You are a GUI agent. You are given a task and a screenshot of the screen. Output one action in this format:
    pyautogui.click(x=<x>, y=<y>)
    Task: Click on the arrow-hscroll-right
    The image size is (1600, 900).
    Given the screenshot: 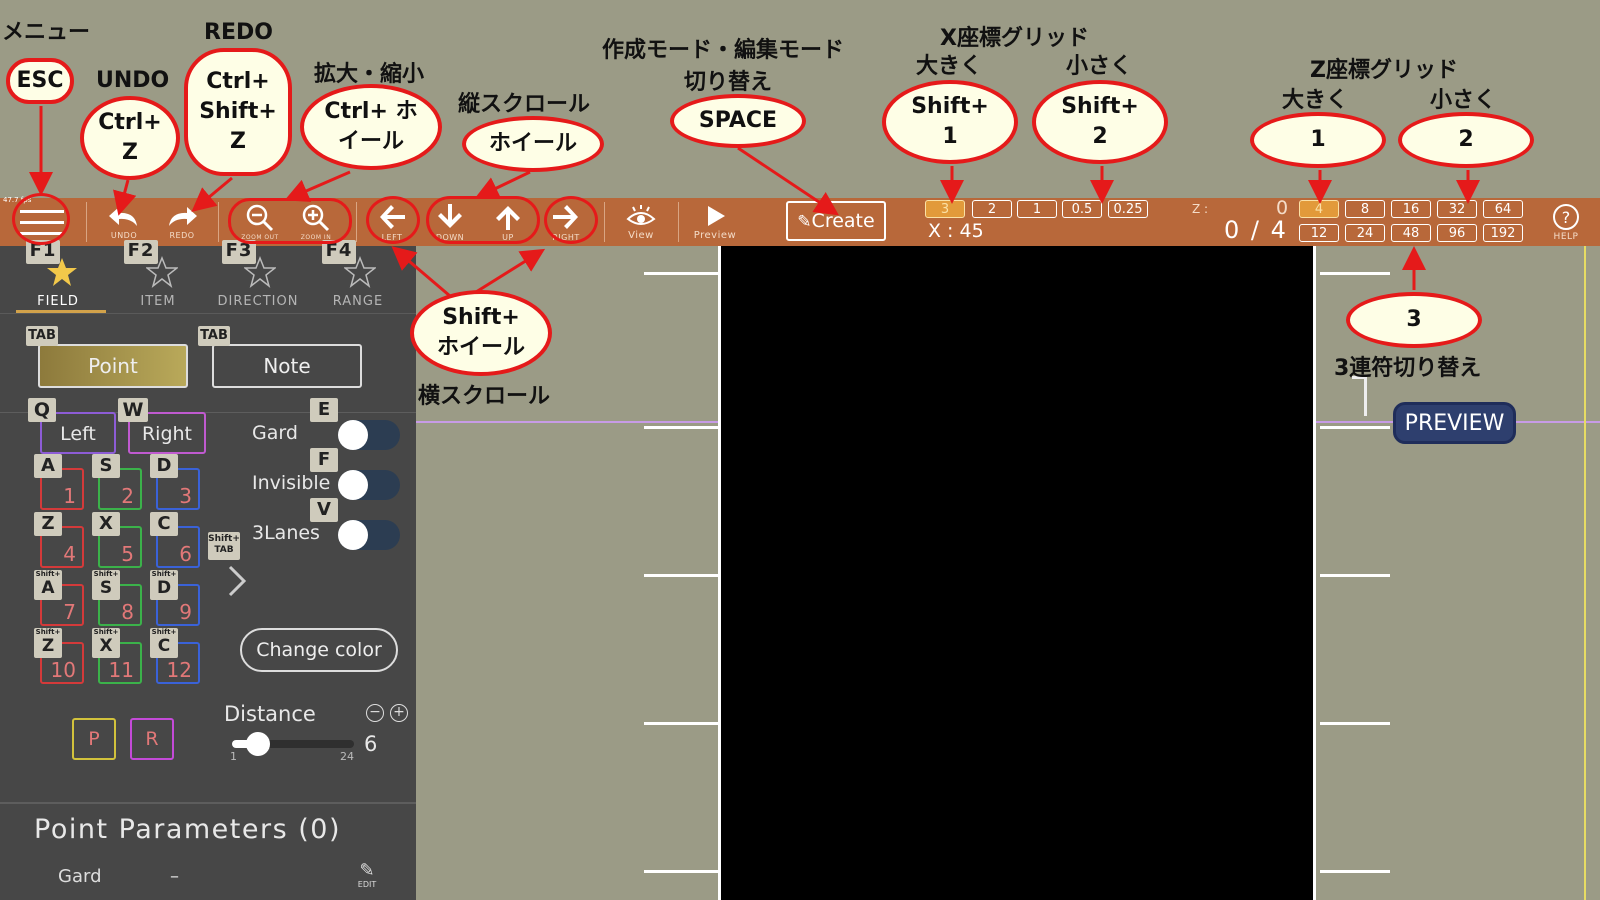 What is the action you would take?
    pyautogui.click(x=510, y=271)
    